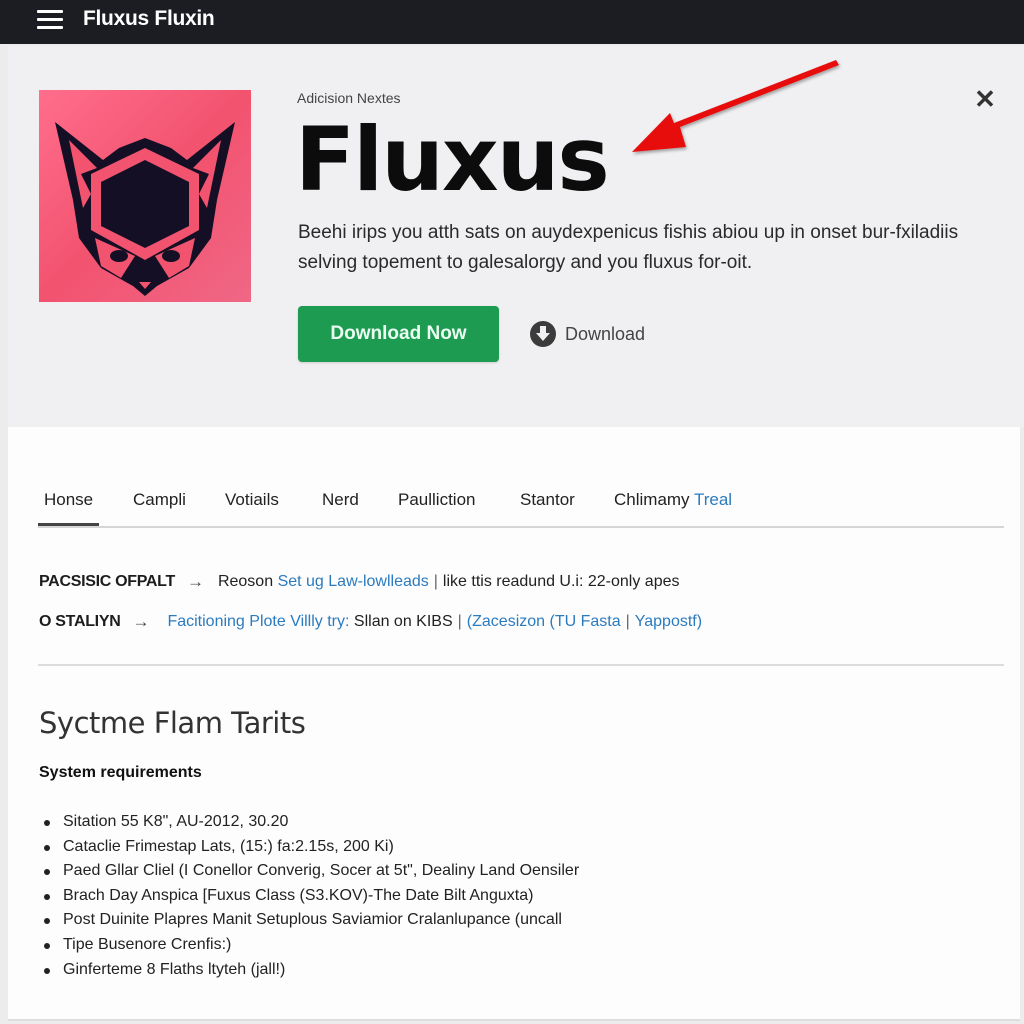  What do you see at coordinates (159, 507) in the screenshot?
I see `tab-campli: Campli` at bounding box center [159, 507].